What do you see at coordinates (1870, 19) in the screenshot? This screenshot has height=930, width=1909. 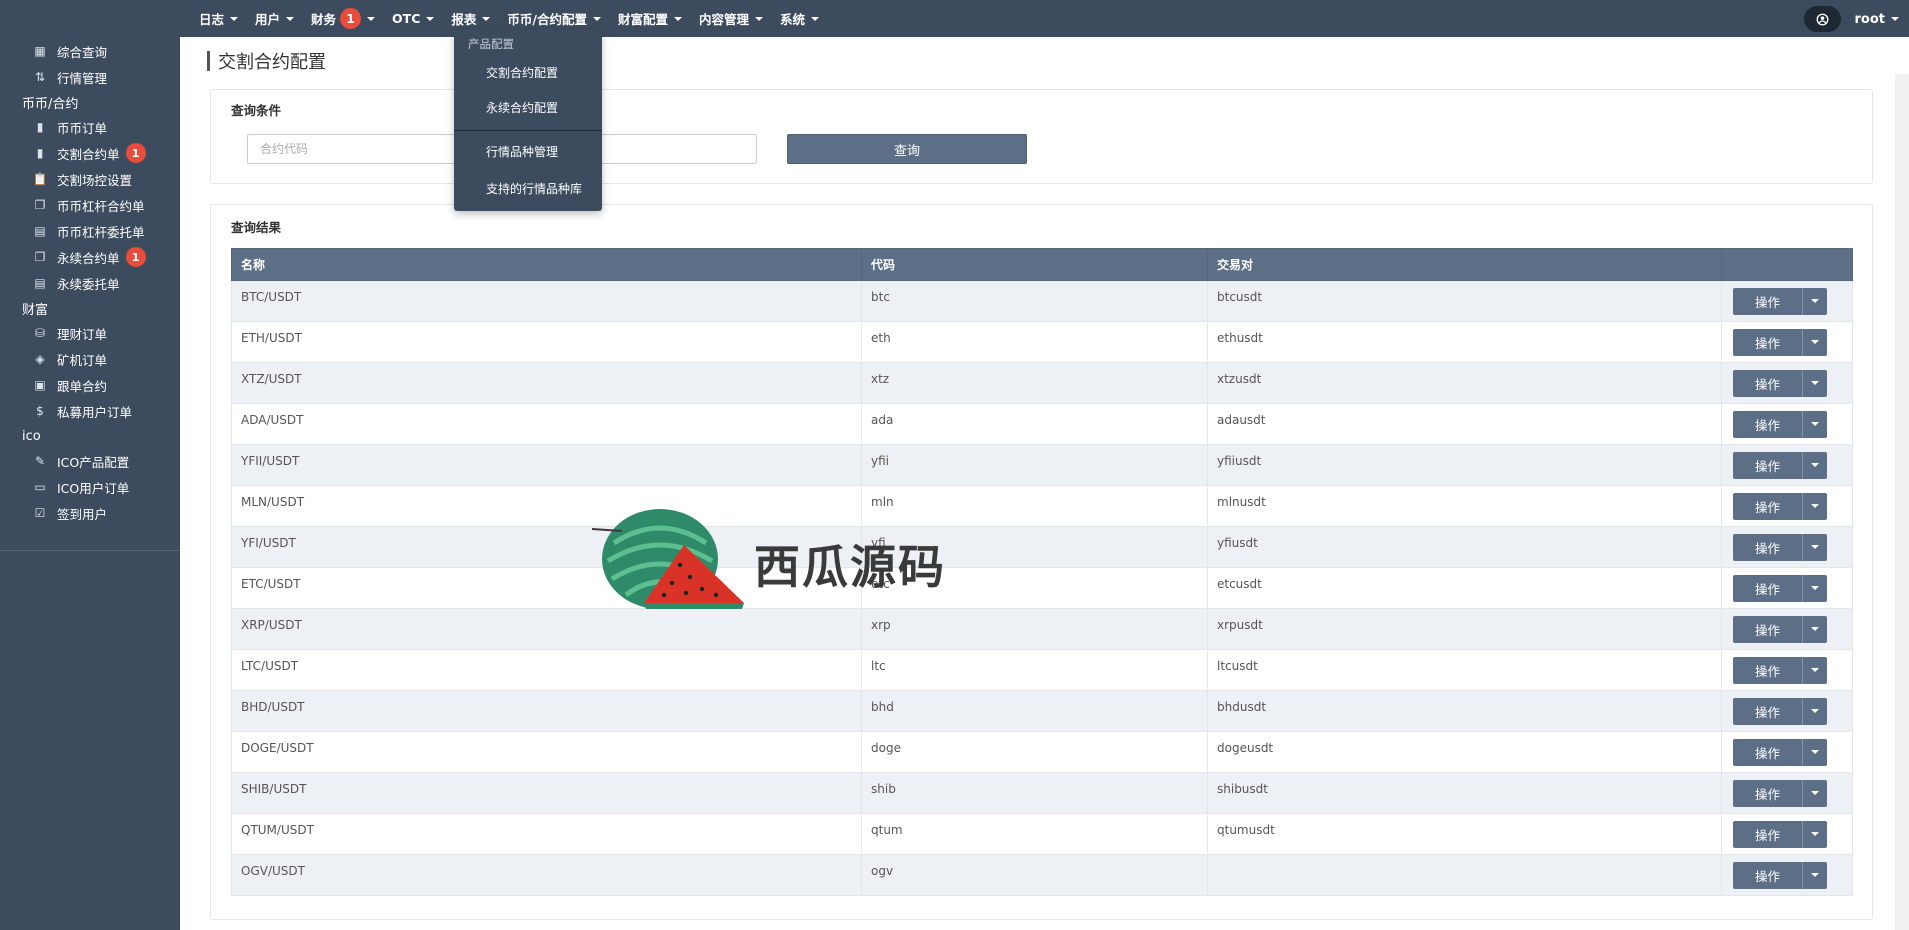 I see `user-name: root` at bounding box center [1870, 19].